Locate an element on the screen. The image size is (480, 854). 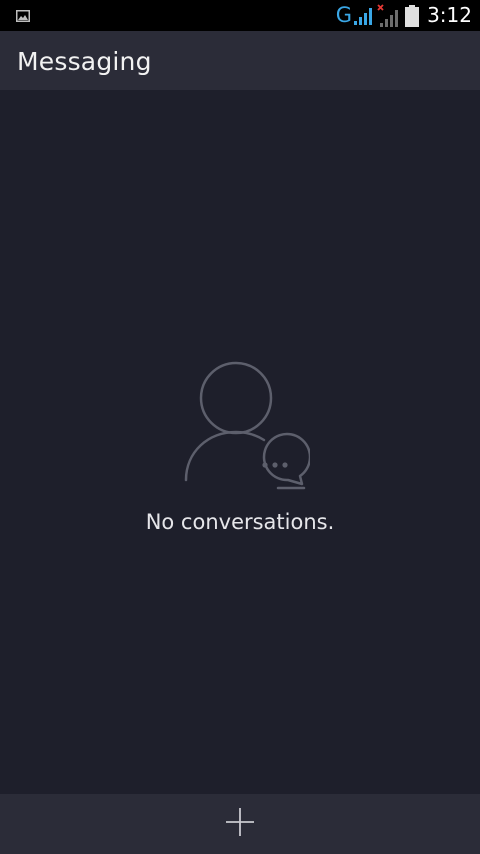
empty-message: No conversations. is located at coordinates (240, 522).